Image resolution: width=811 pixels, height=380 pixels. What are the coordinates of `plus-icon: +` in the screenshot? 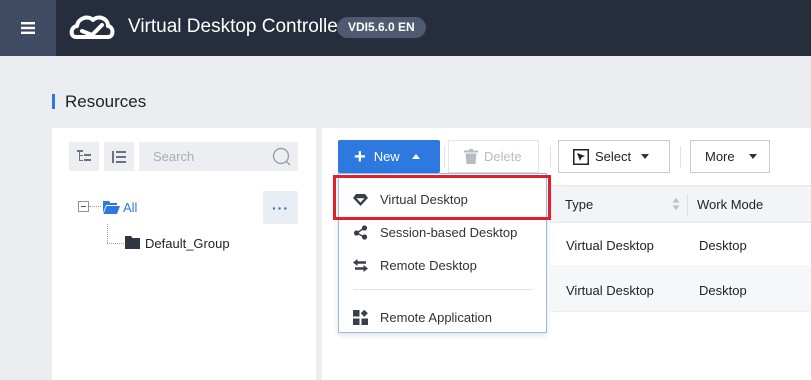 It's located at (360, 156).